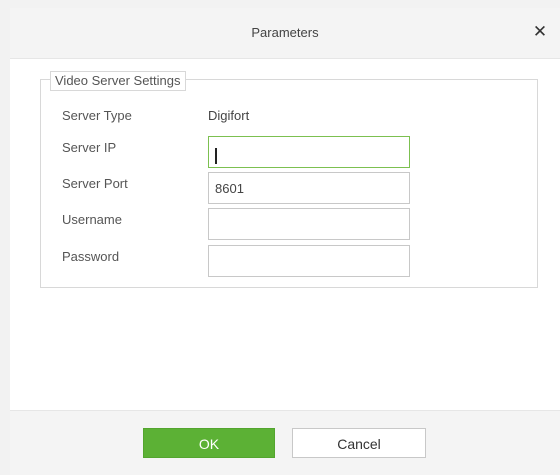  What do you see at coordinates (285, 442) in the screenshot?
I see `dialog-footer` at bounding box center [285, 442].